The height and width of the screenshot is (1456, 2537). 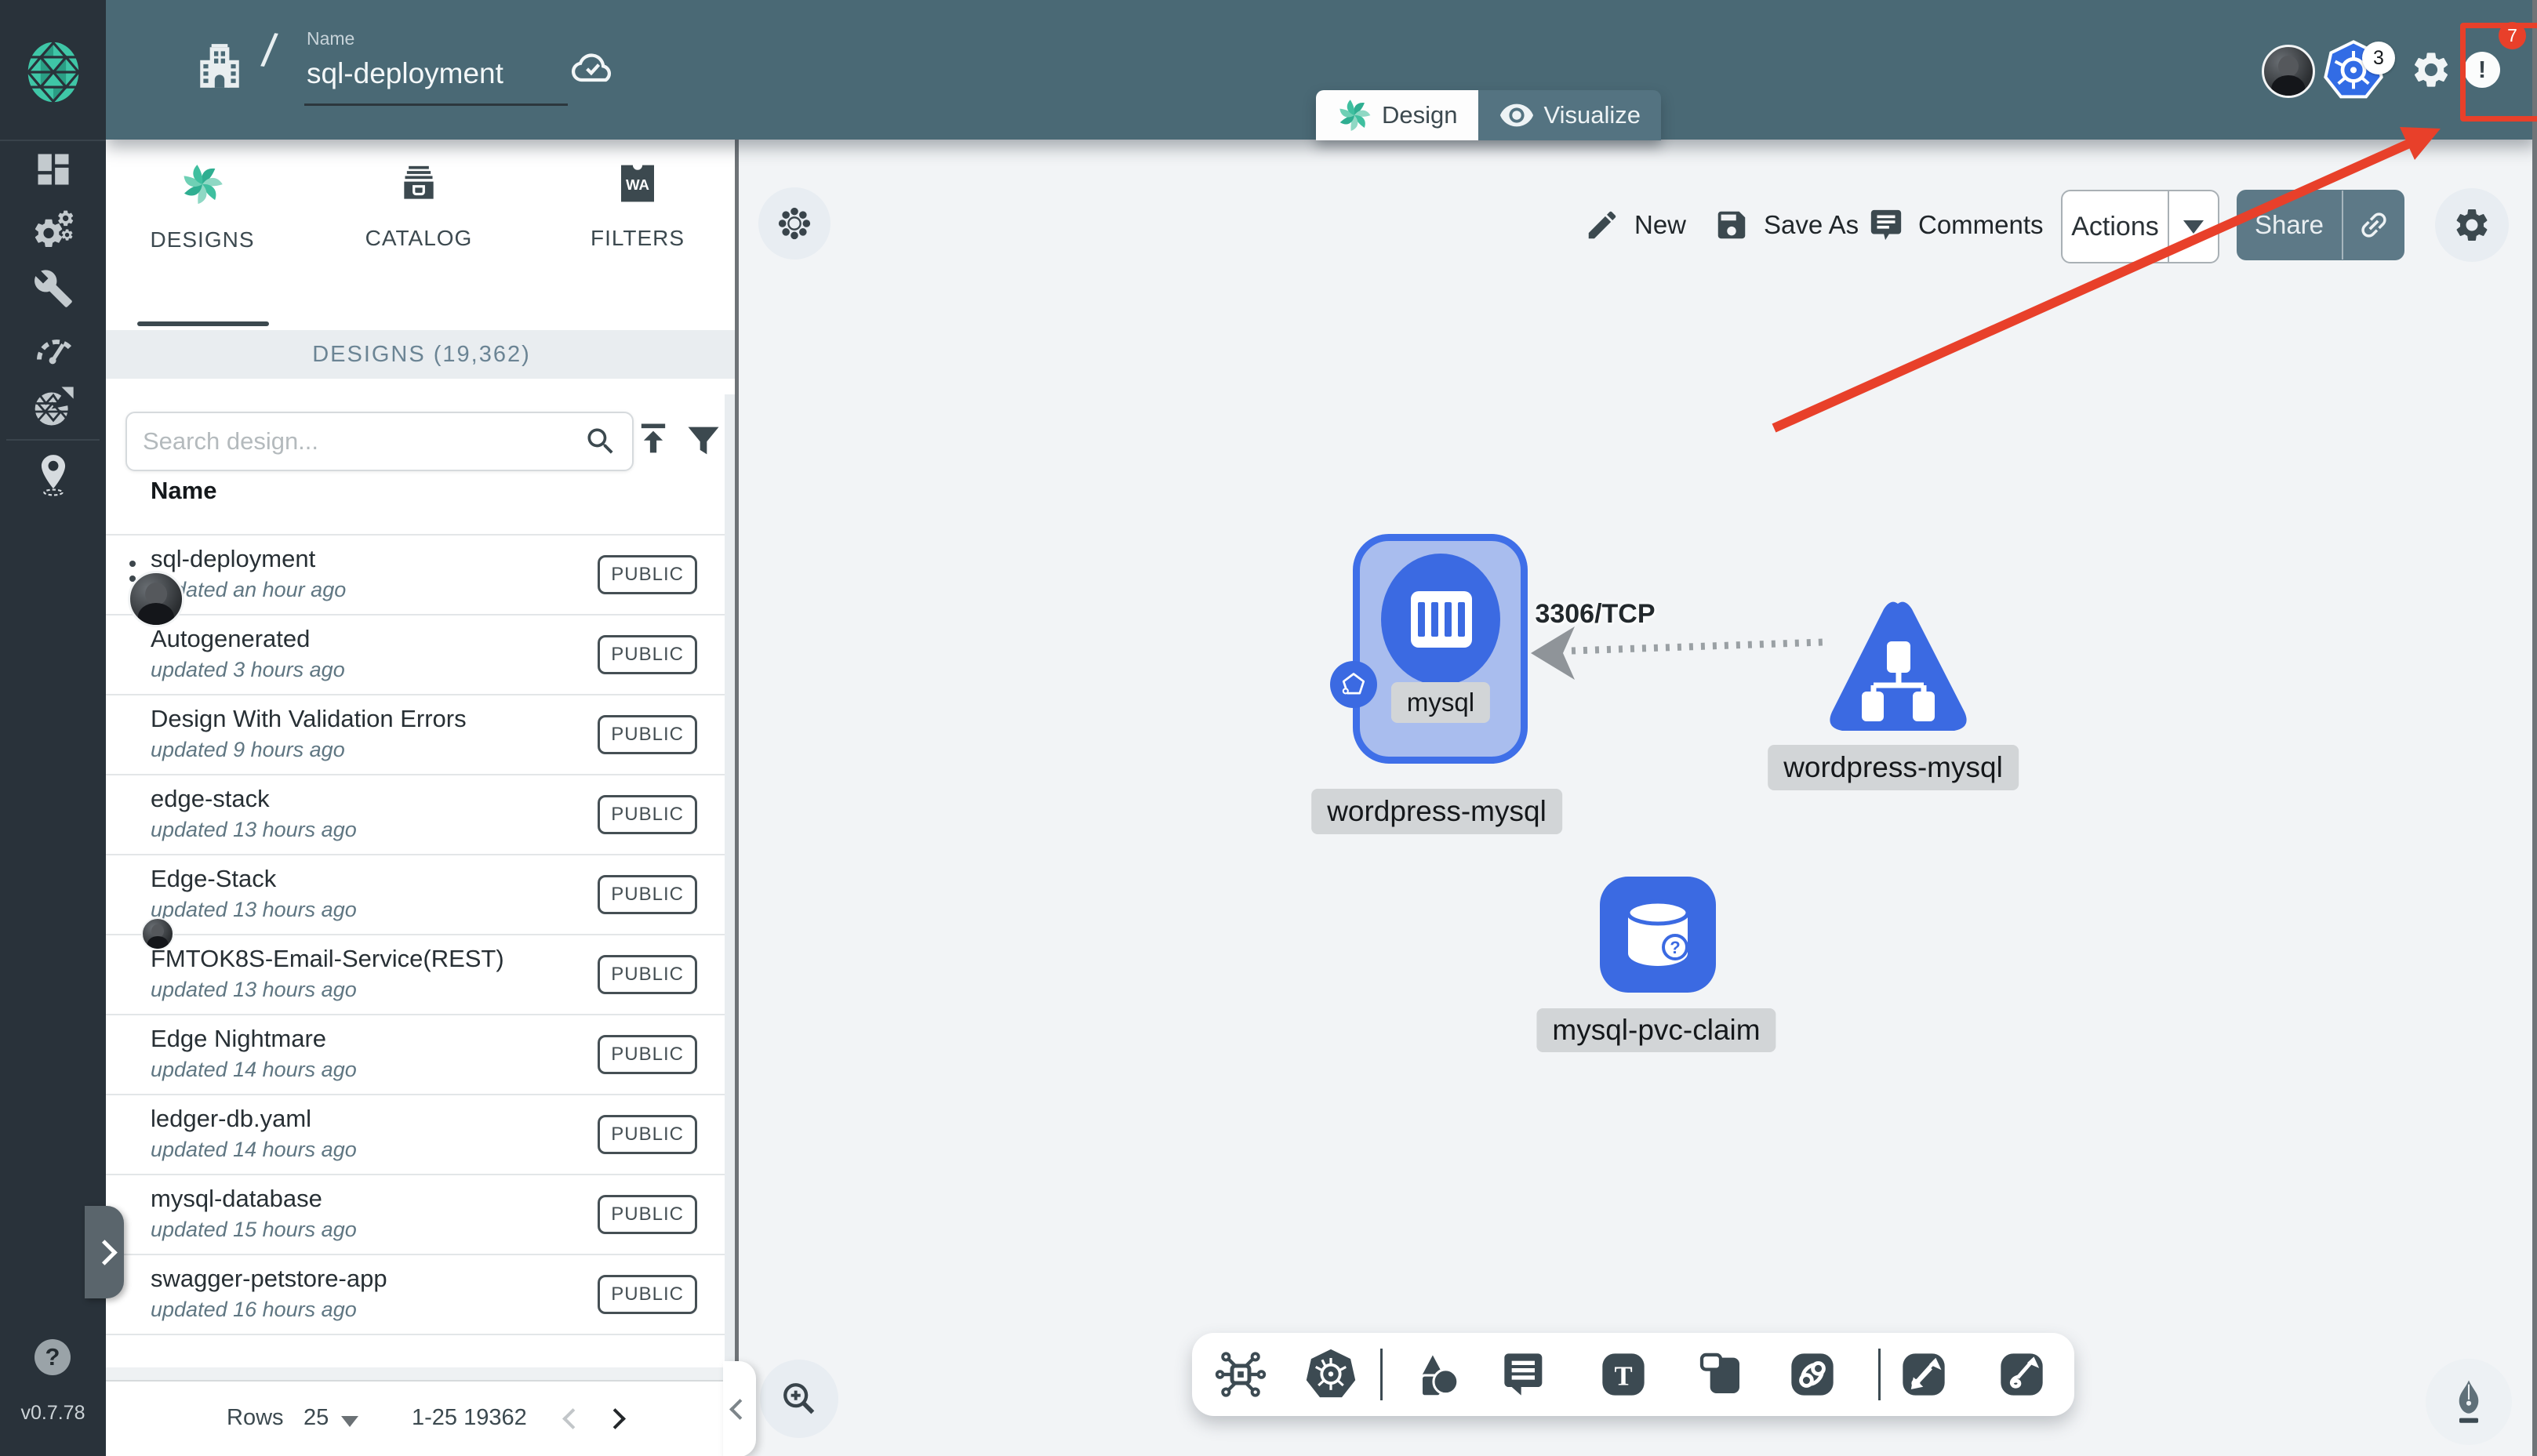 What do you see at coordinates (436, 73) in the screenshot?
I see `design-name-input` at bounding box center [436, 73].